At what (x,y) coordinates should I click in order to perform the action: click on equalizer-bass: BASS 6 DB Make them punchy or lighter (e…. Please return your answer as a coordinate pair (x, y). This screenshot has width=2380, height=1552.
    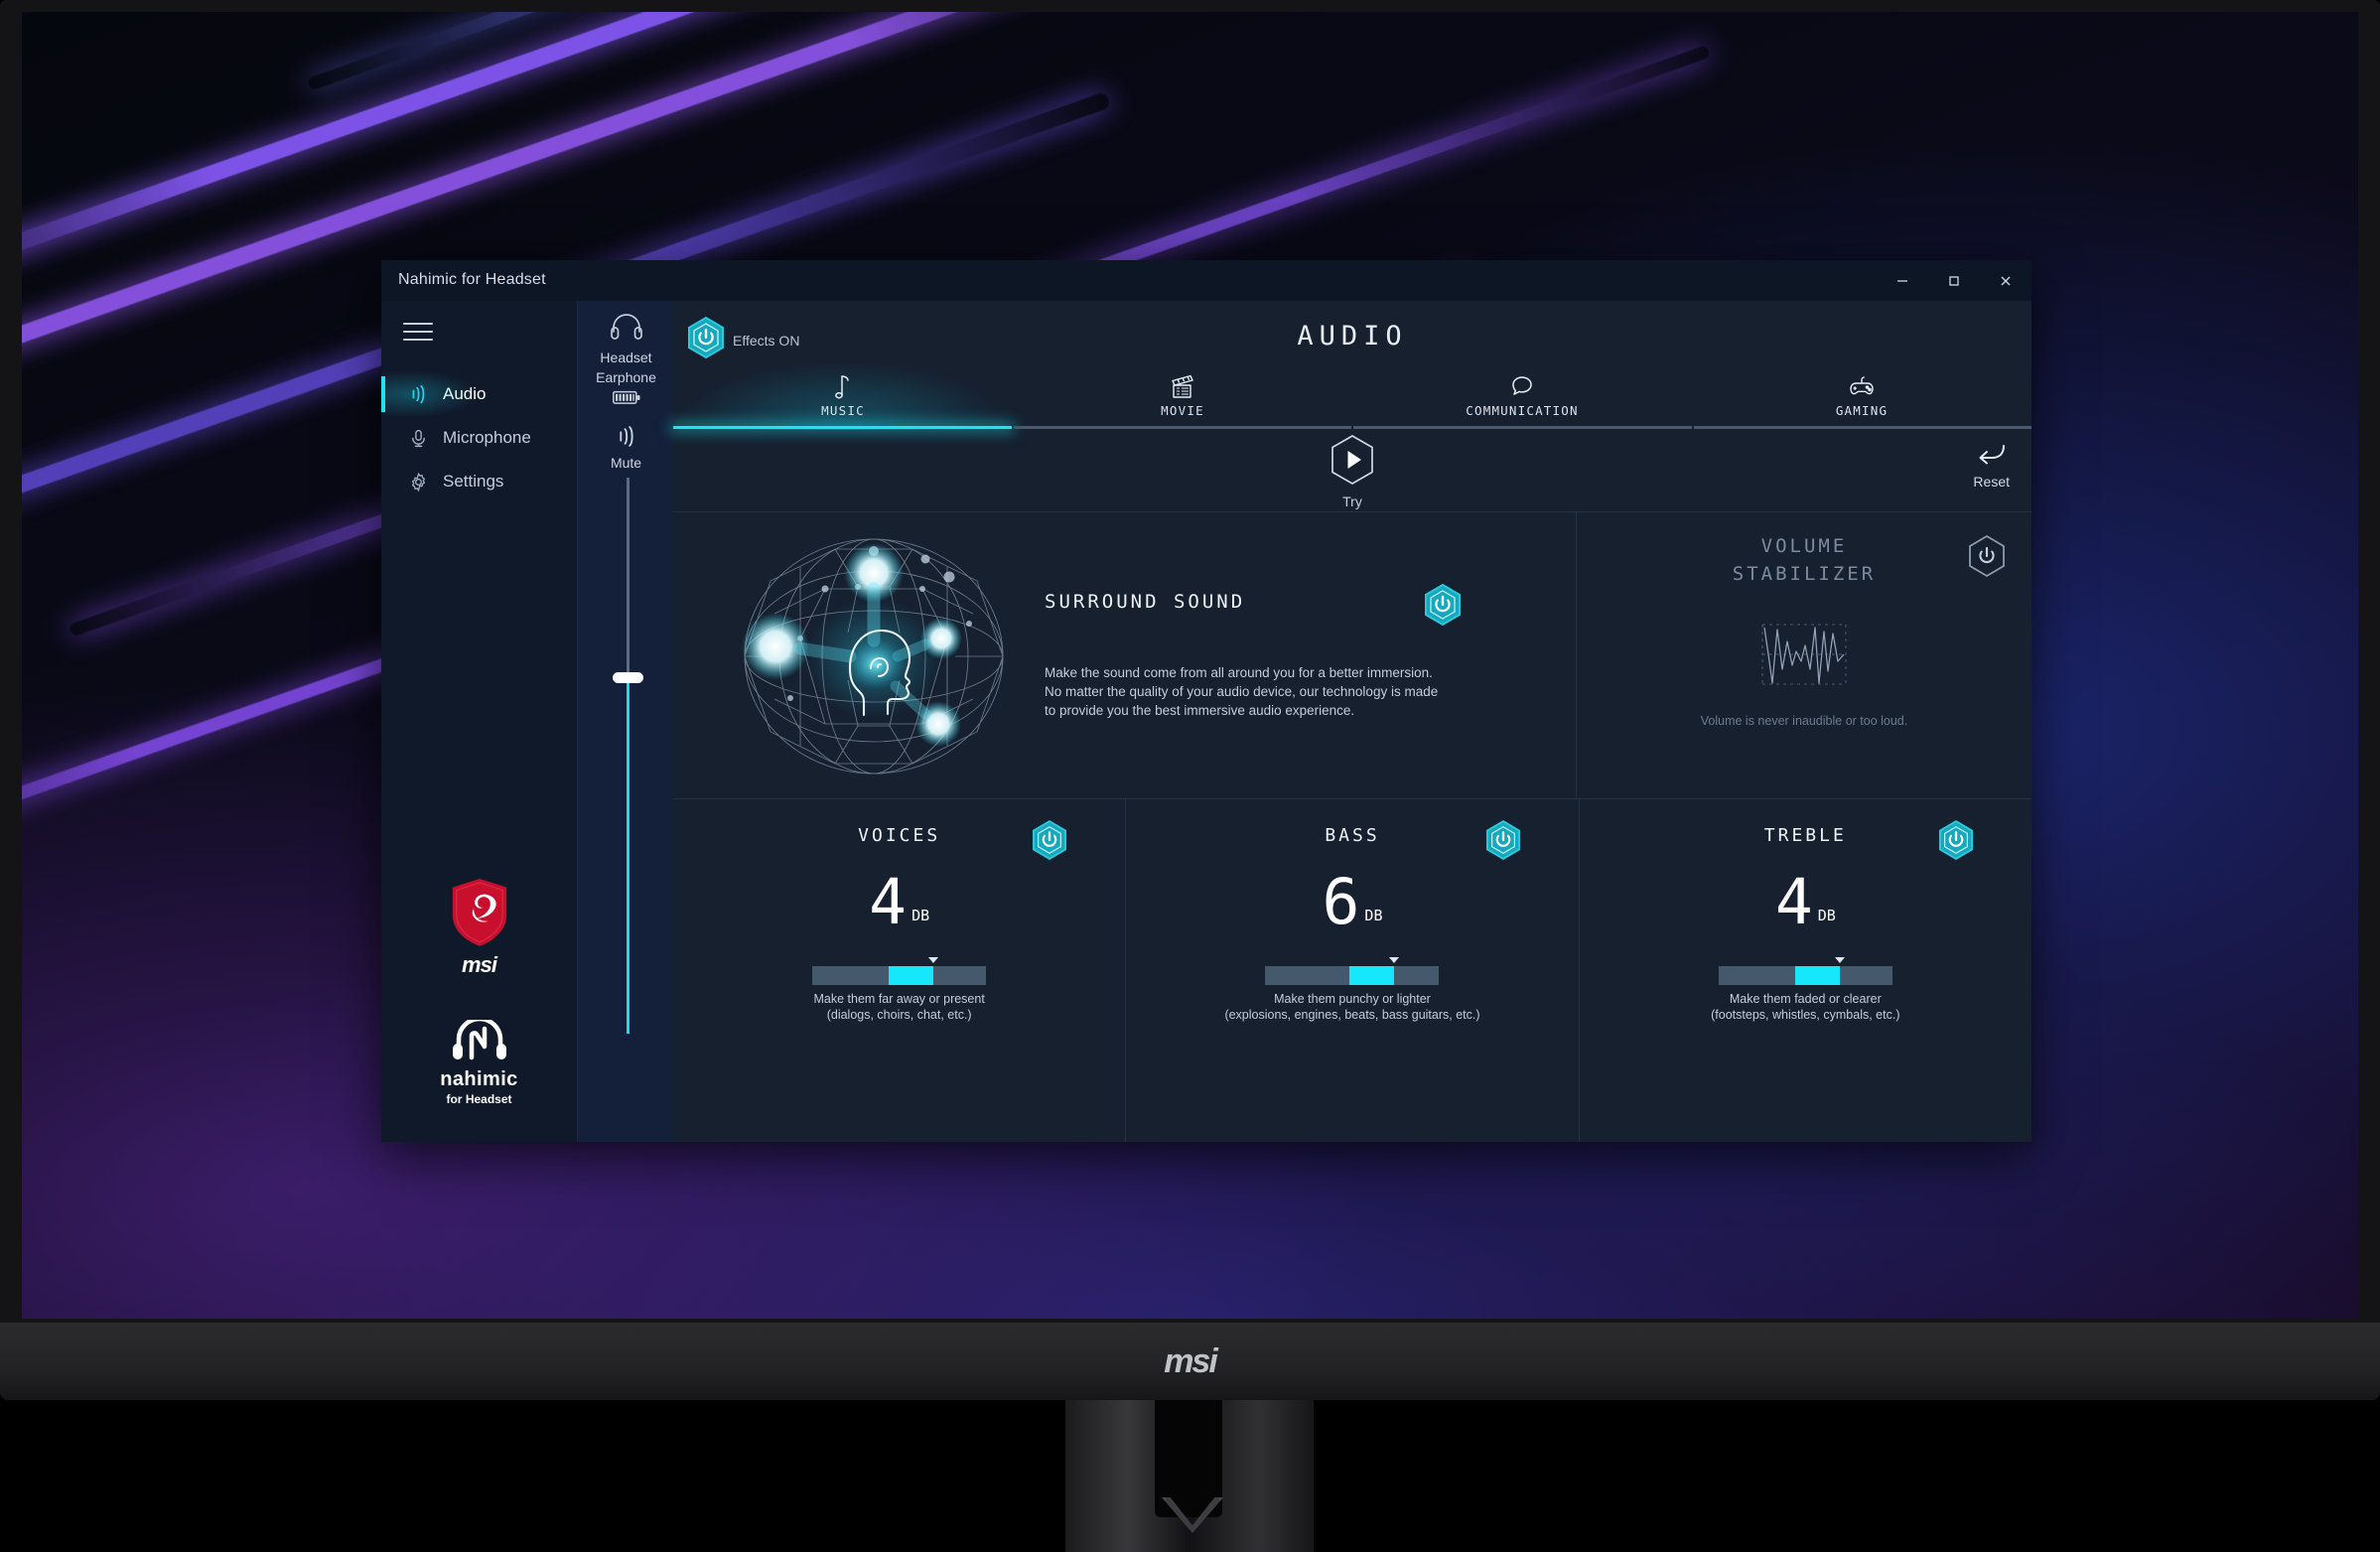
    Looking at the image, I should click on (1353, 969).